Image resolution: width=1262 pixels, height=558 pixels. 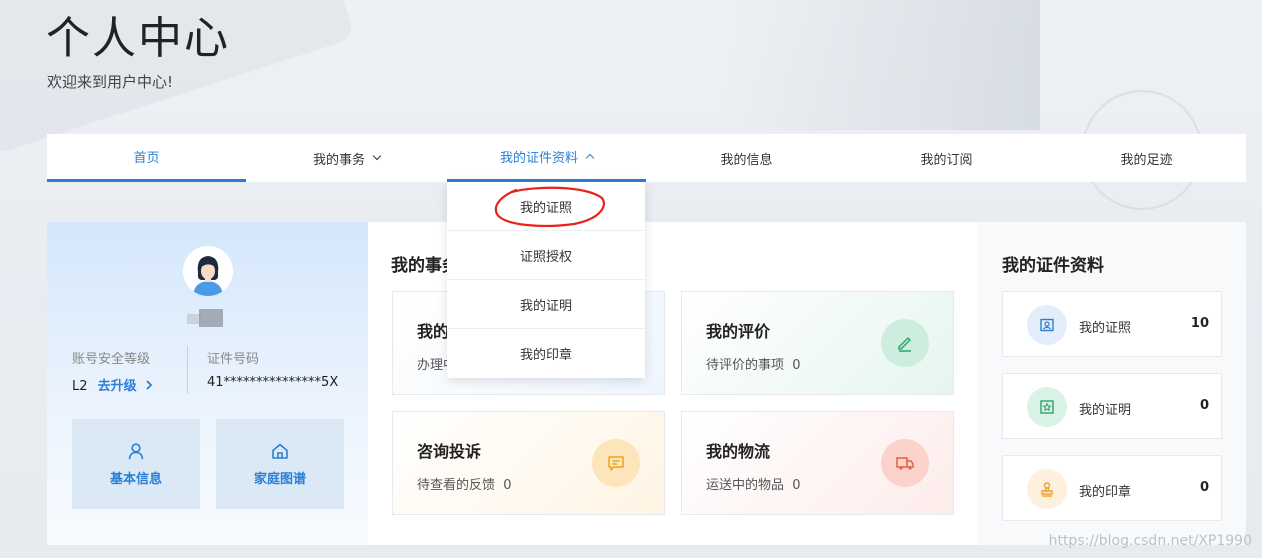 What do you see at coordinates (273, 382) in the screenshot?
I see `id-number-value: 41***************5X` at bounding box center [273, 382].